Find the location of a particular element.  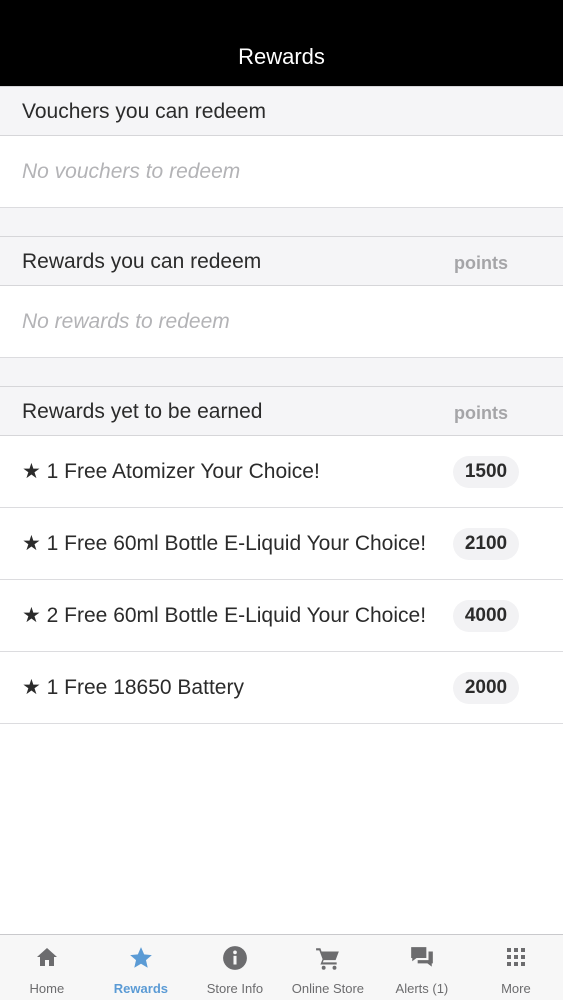

chat-bubbles-icon is located at coordinates (422, 958).